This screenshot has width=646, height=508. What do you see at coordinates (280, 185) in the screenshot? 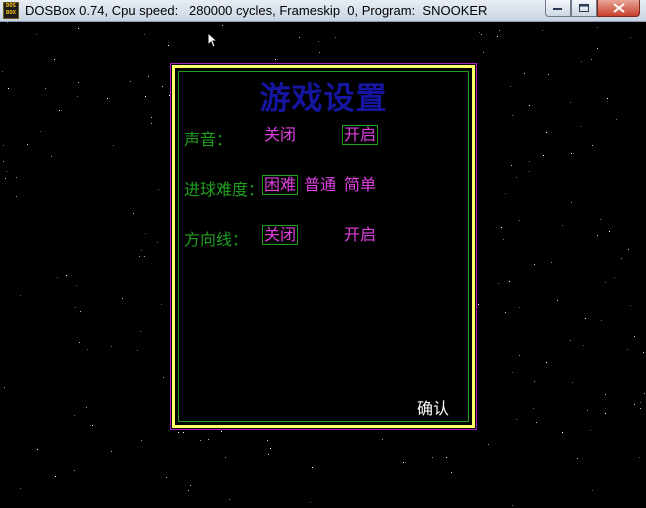
I see `difficulty-hard-option: 困难` at bounding box center [280, 185].